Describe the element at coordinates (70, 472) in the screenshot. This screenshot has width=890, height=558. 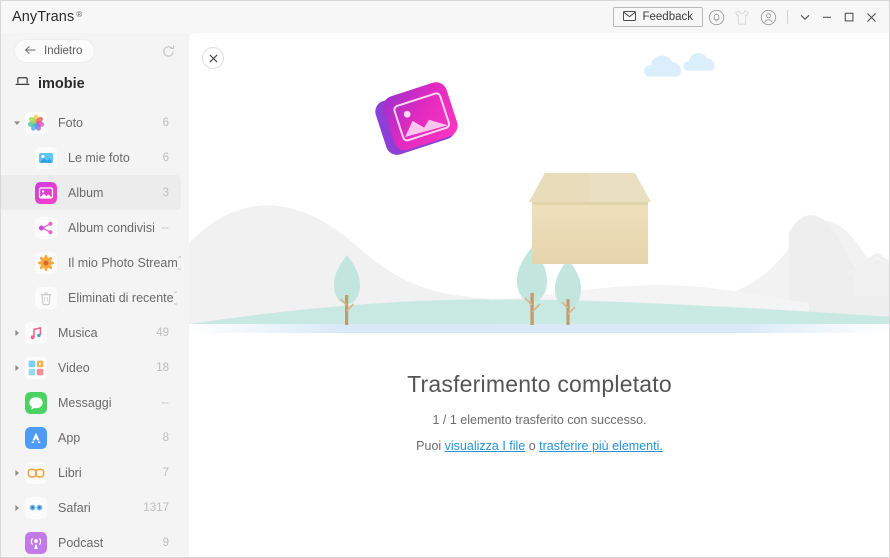
I see `sidebar-item-label: Libri` at that location.